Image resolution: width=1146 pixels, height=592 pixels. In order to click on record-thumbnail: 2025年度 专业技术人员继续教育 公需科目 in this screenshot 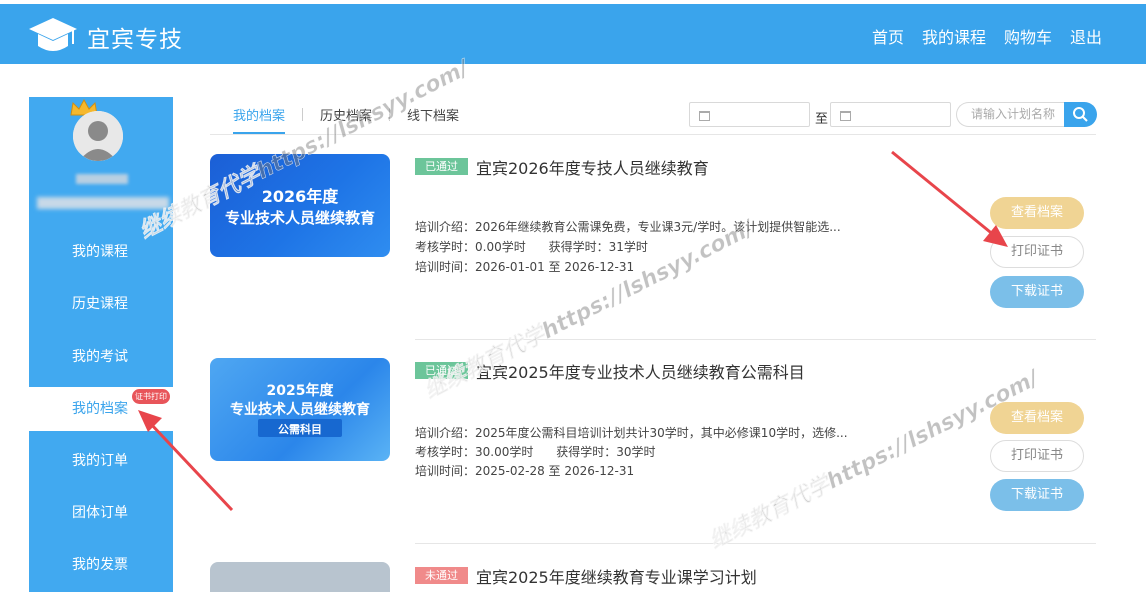, I will do `click(300, 409)`.